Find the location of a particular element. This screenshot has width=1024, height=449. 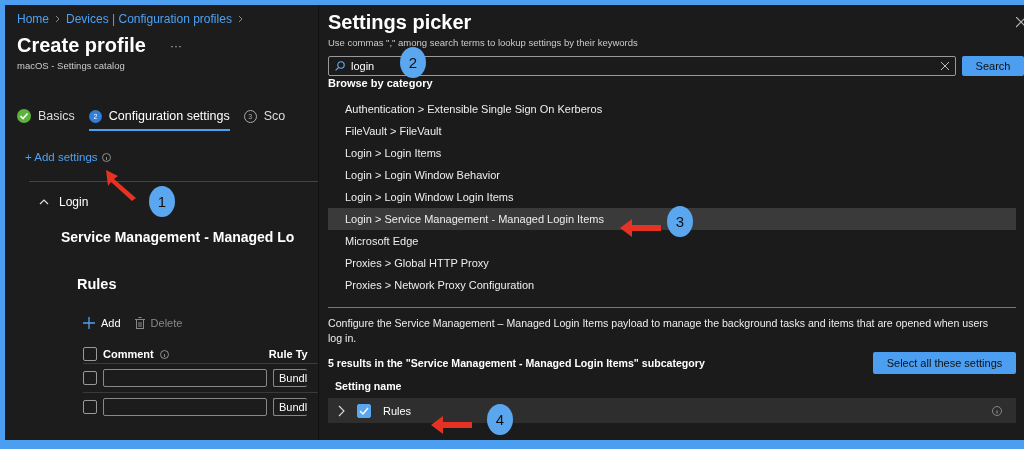

category-item: Proxies > Global HTTP Proxy is located at coordinates (672, 263).